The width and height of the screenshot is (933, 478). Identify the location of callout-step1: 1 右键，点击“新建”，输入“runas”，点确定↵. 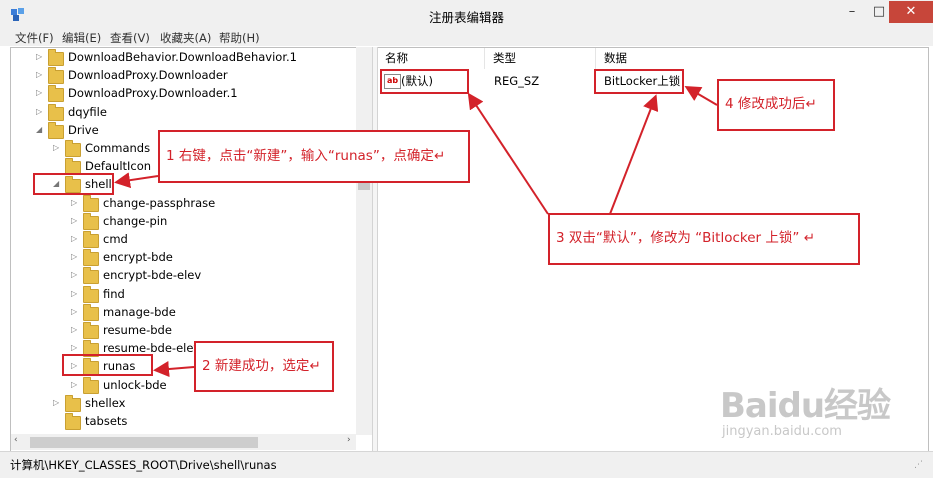
(314, 156).